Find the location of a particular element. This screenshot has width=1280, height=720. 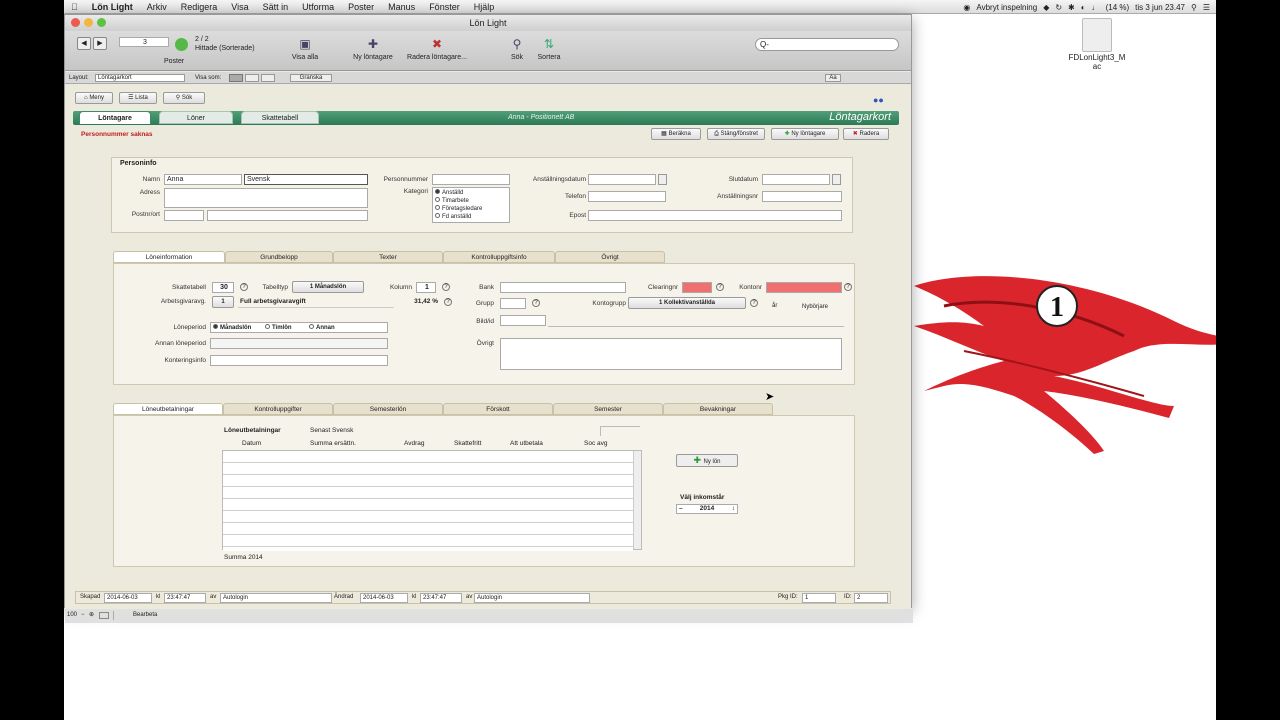

tab-semesterlon: Semesterlön is located at coordinates (388, 409).